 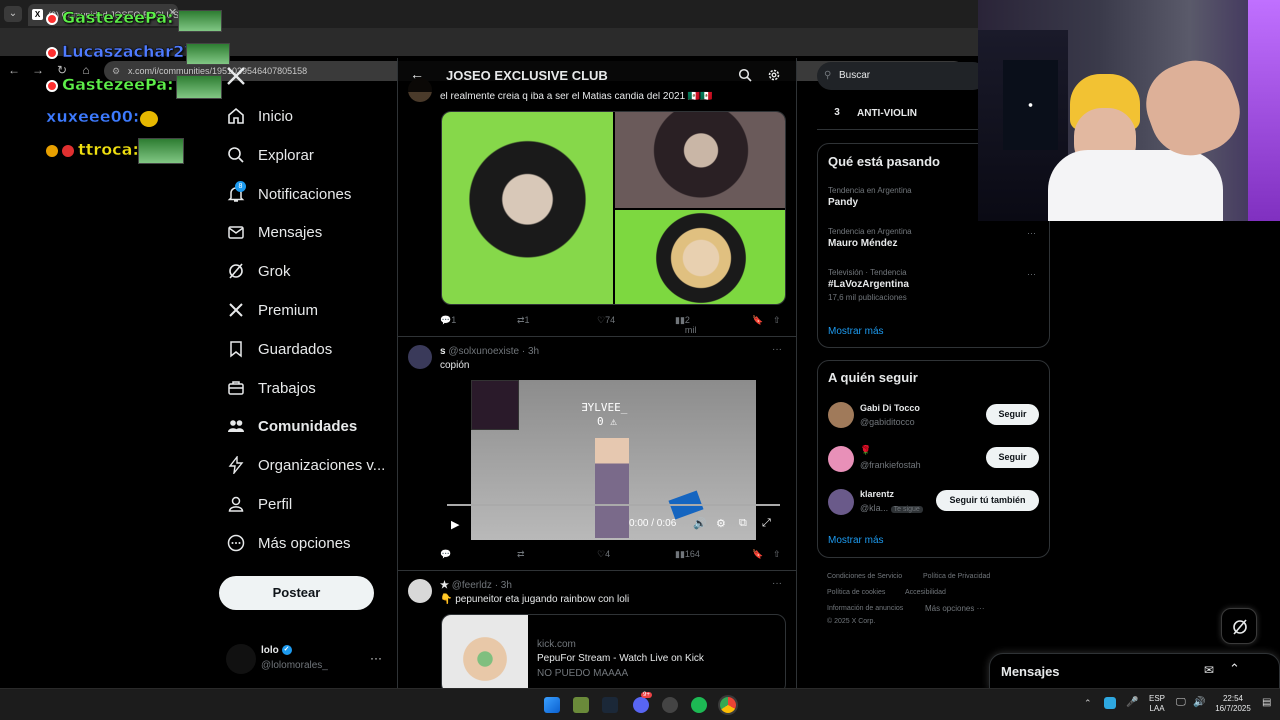 I want to click on windows-start-icon, so click(x=552, y=705).